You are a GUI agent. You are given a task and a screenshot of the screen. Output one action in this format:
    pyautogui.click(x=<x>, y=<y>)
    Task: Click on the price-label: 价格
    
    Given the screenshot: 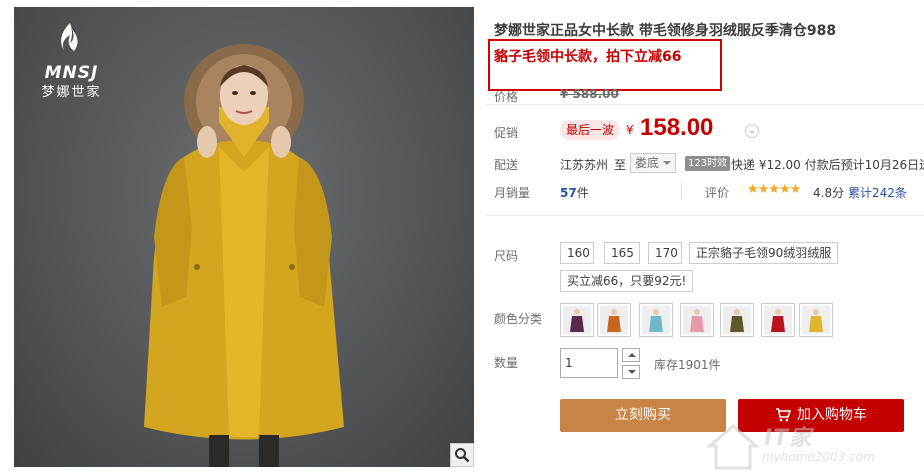 What is the action you would take?
    pyautogui.click(x=506, y=97)
    